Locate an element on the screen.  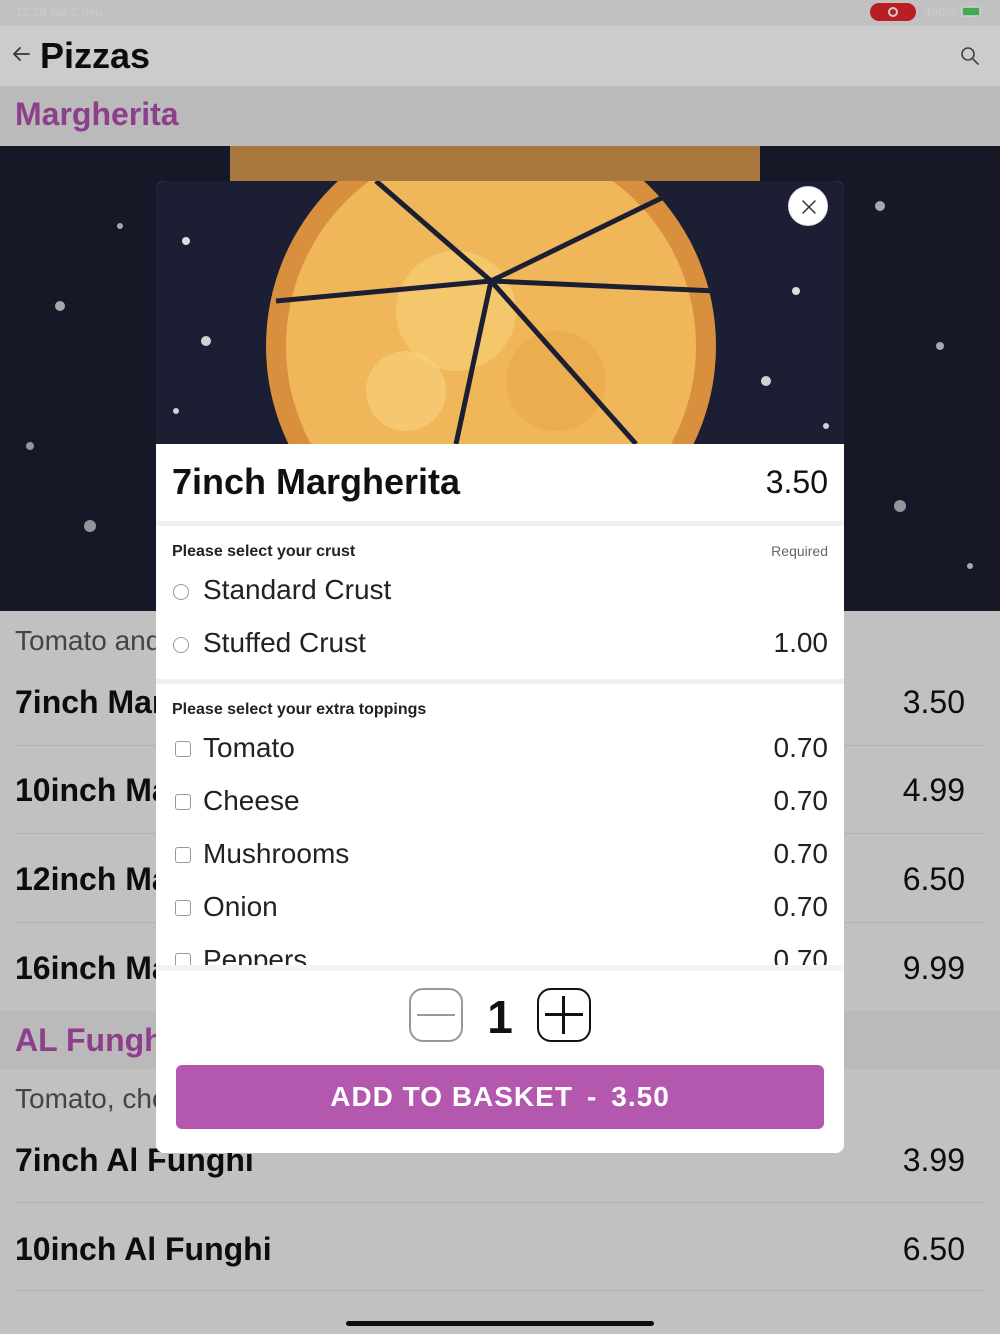
add-button-price: 3.50 is located at coordinates (640, 1096).